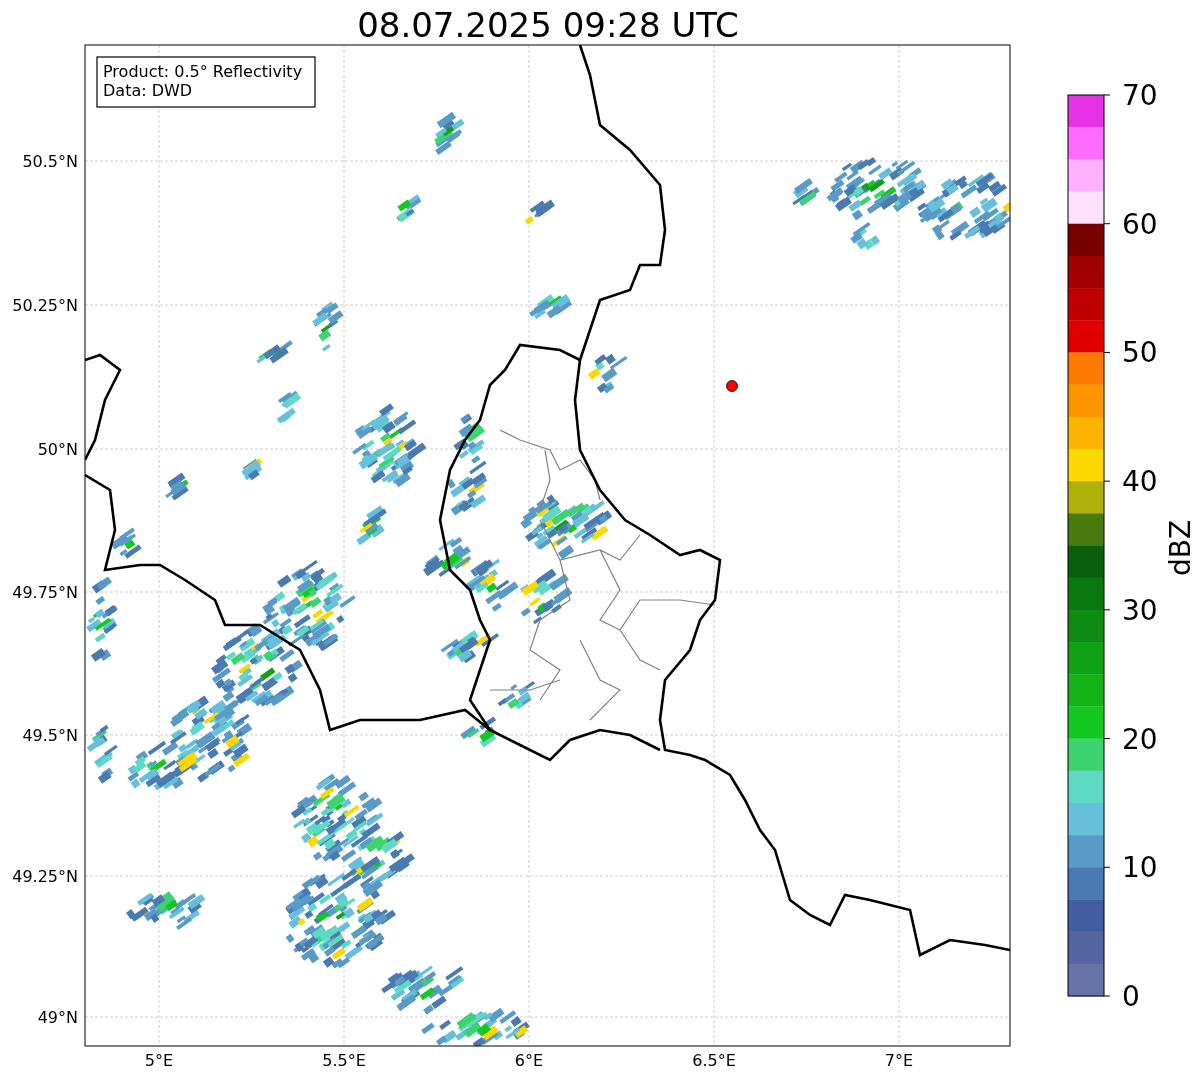 The height and width of the screenshot is (1081, 1202). I want to click on colorbar-tick-label: 40, so click(1140, 482).